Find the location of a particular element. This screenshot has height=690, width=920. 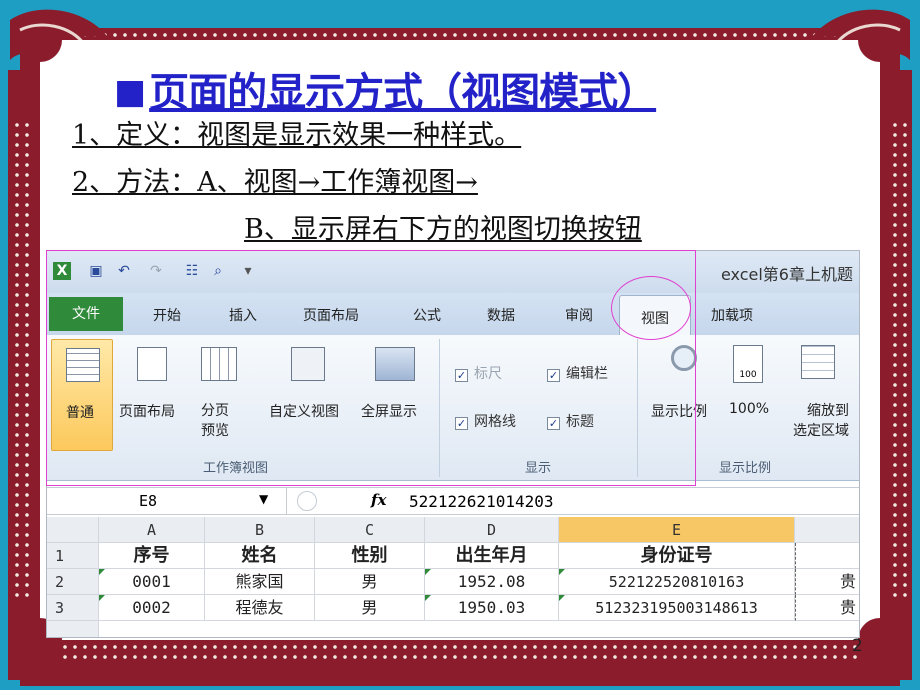

group-label-zoom: 显示比例 is located at coordinates (745, 468).